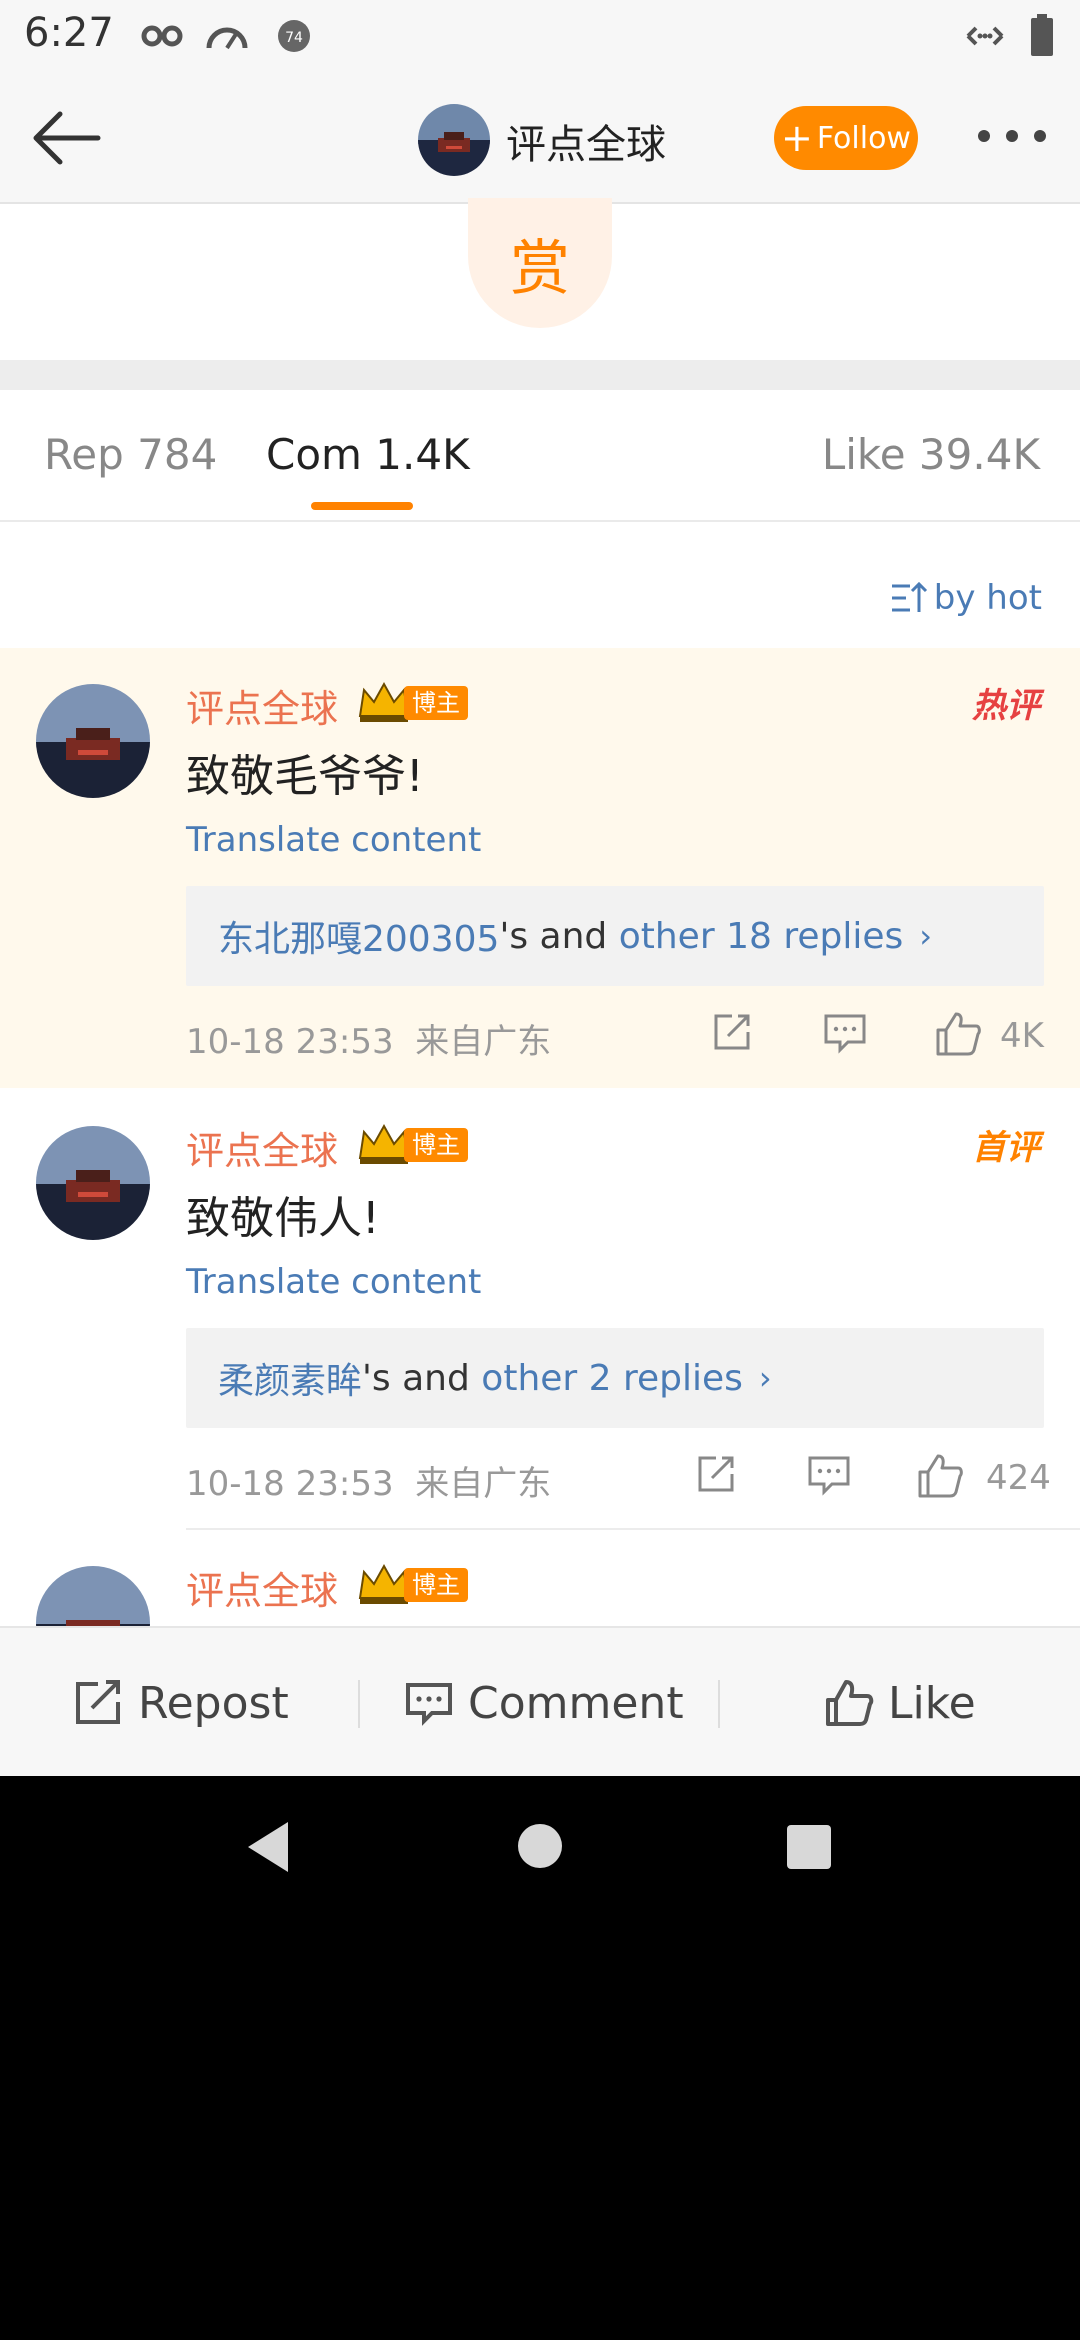 This screenshot has height=2340, width=1080. I want to click on replies-preview: 柔颜素眸 's and other 2 replies ›, so click(615, 1378).